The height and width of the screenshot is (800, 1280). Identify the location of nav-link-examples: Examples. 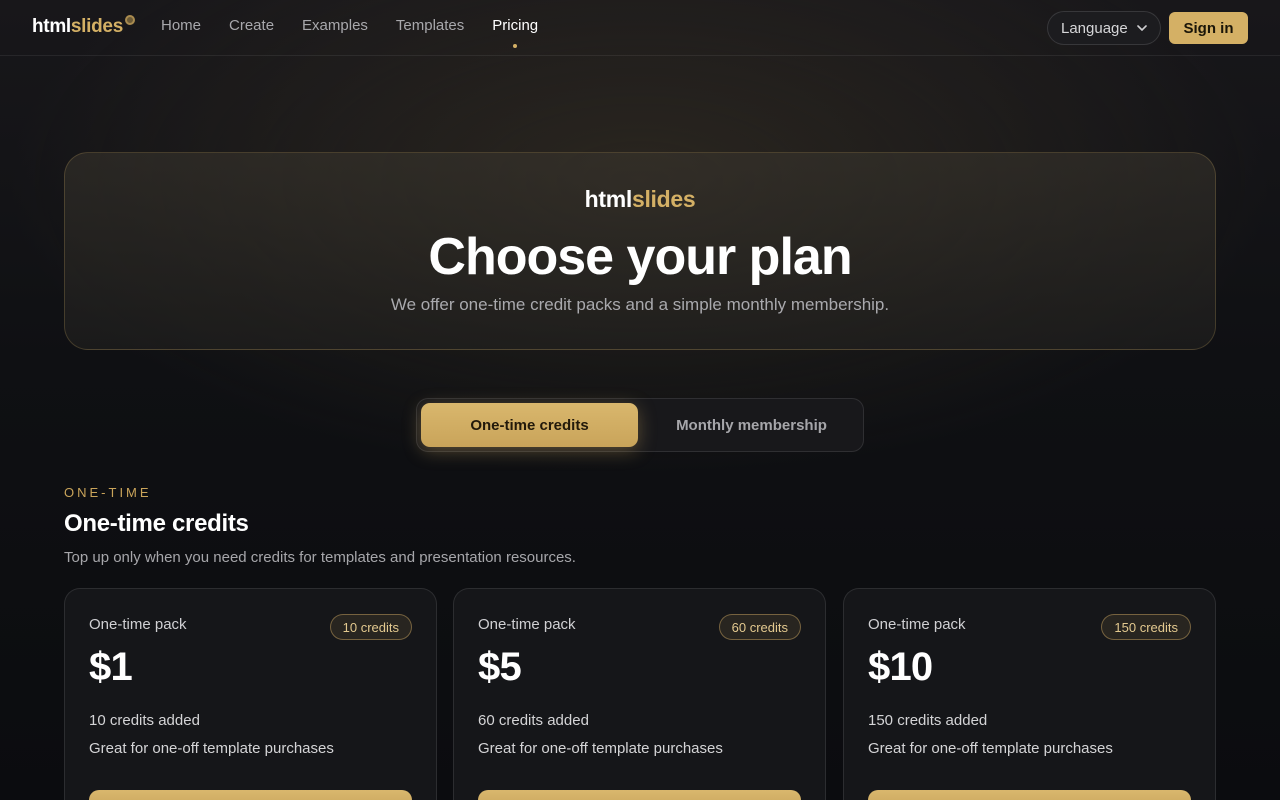
(335, 25).